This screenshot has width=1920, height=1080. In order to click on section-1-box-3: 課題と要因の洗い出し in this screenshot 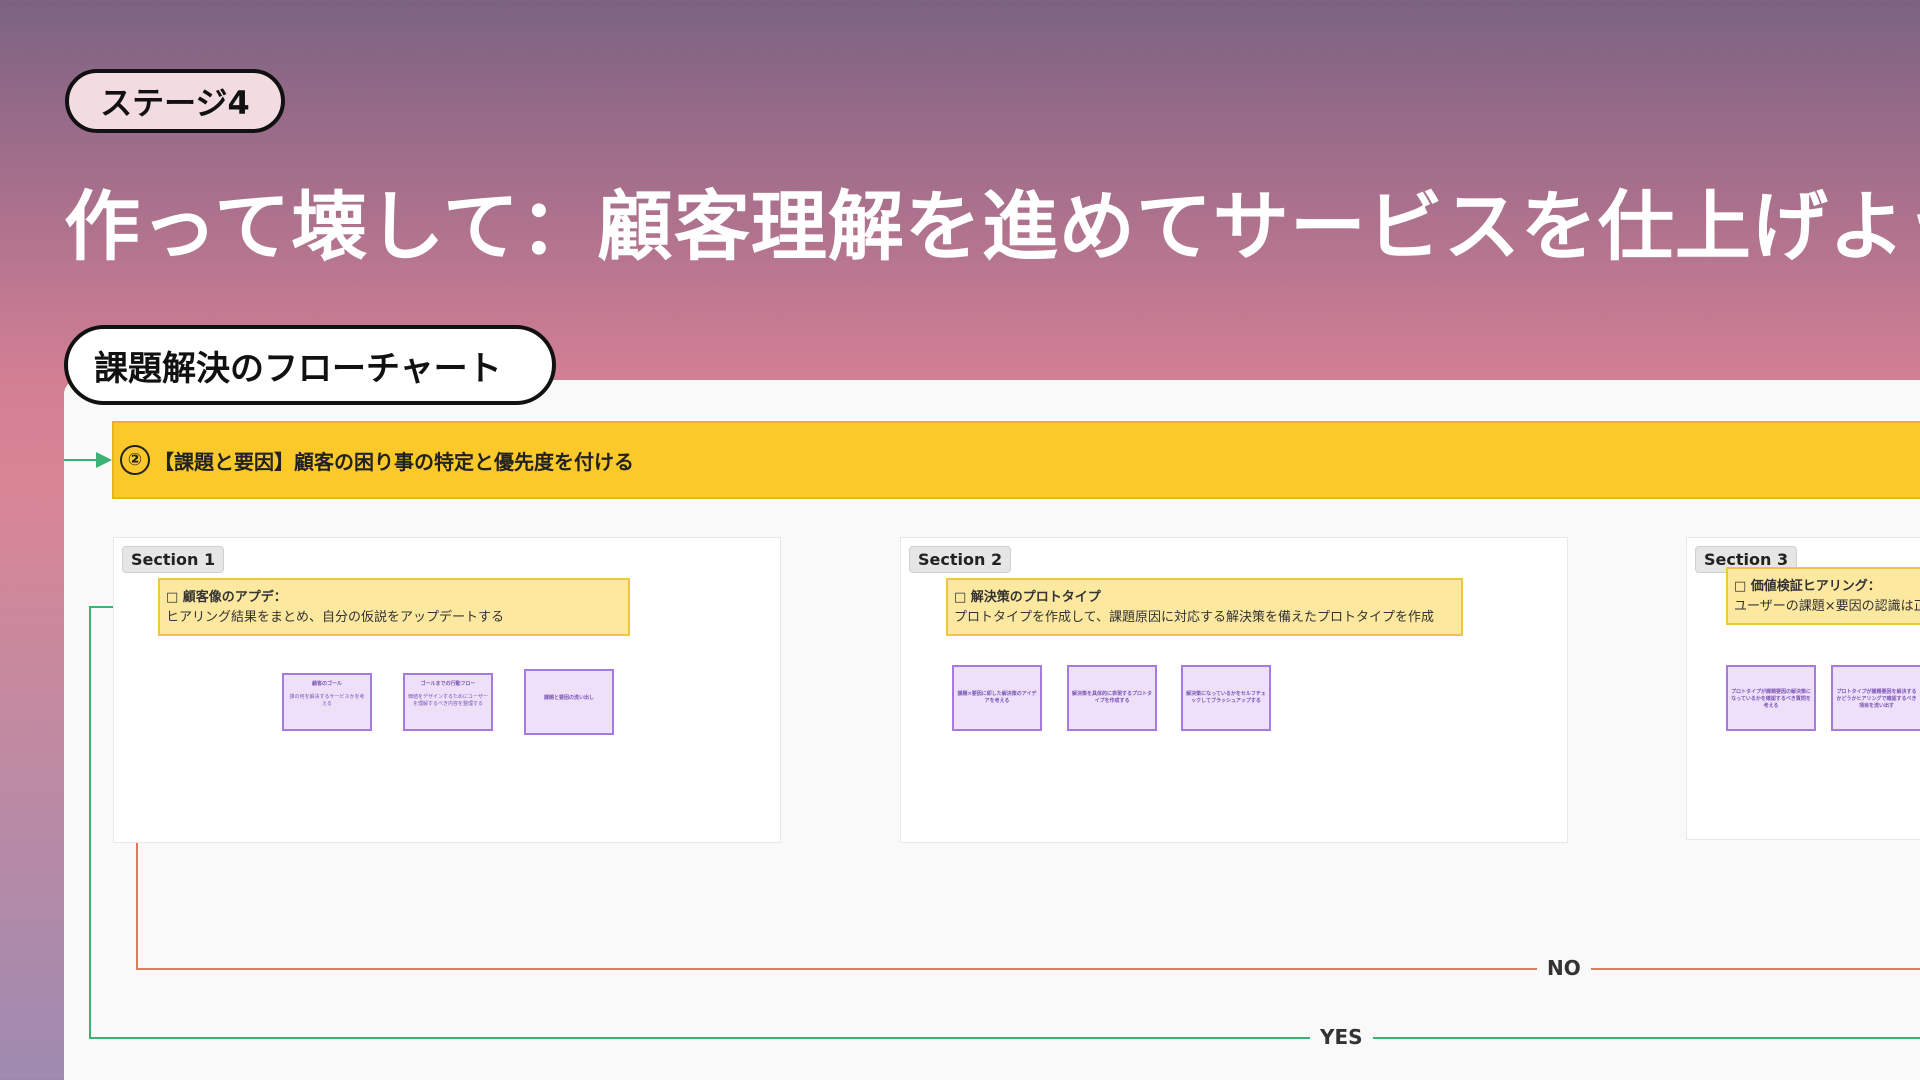, I will do `click(569, 702)`.